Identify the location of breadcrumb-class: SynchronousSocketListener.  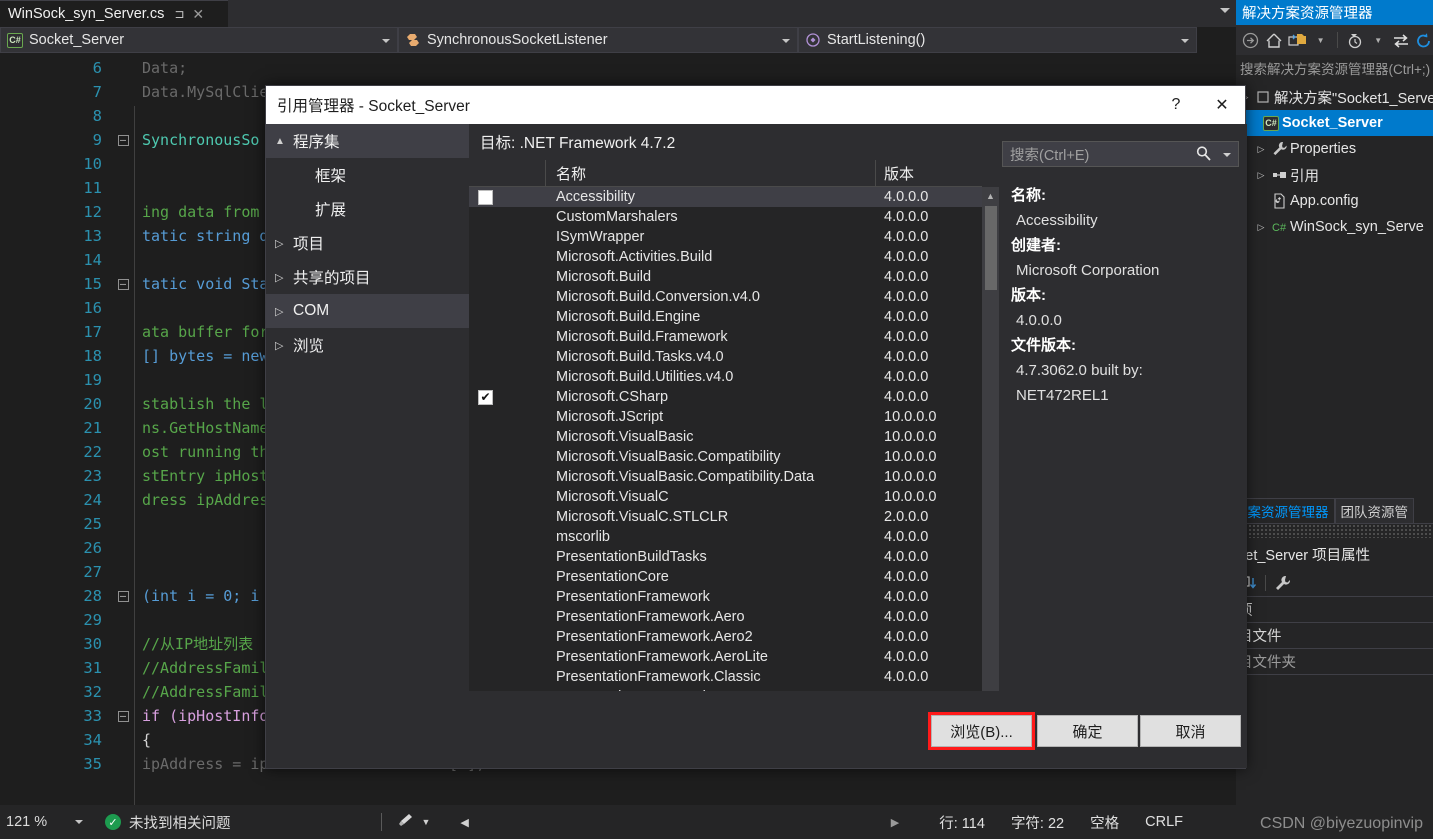
(598, 40).